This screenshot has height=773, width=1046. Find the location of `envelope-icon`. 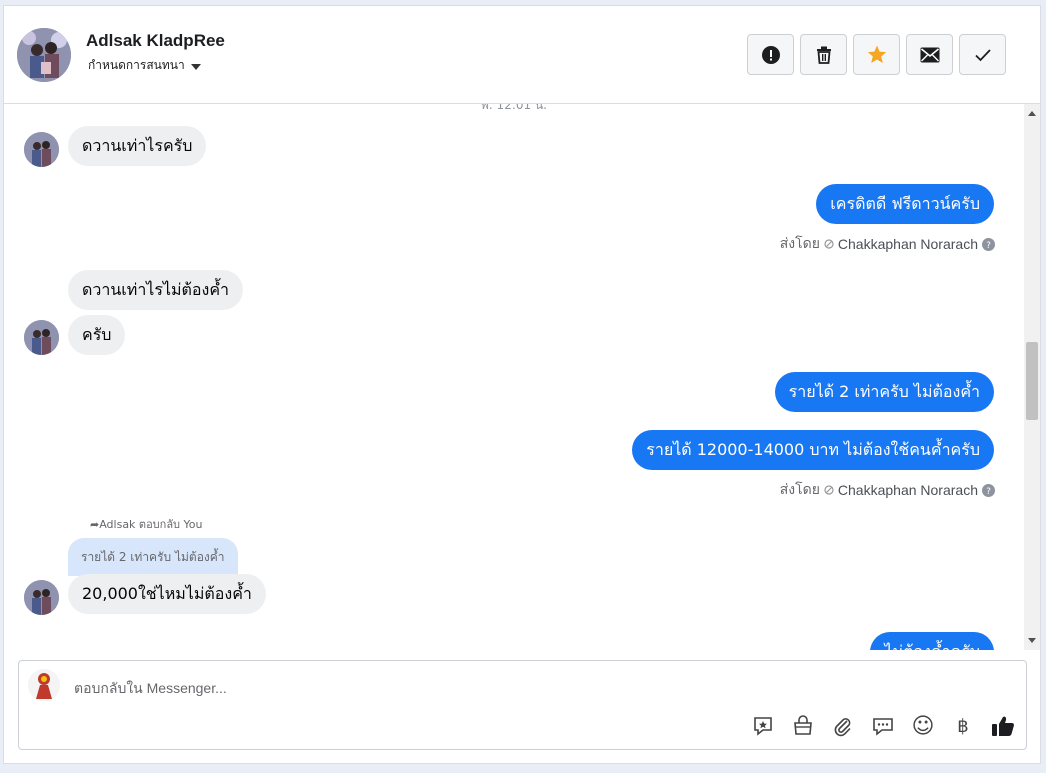

envelope-icon is located at coordinates (929, 54).